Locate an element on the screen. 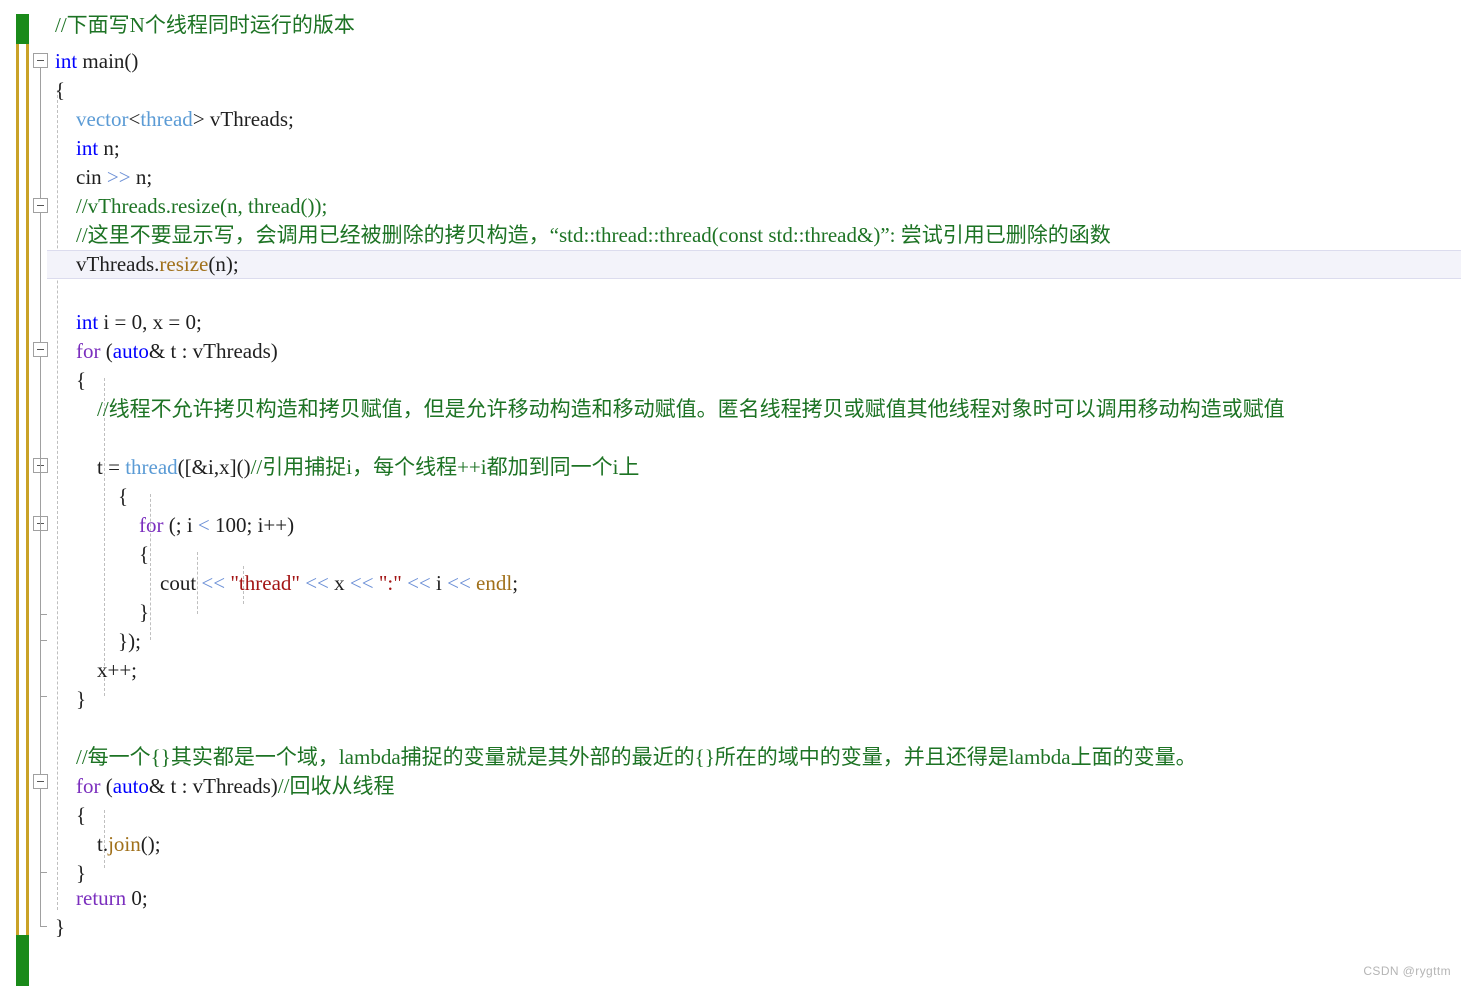 Image resolution: width=1461 pixels, height=986 pixels. token-plain: i = 0, x = 0; is located at coordinates (150, 322).